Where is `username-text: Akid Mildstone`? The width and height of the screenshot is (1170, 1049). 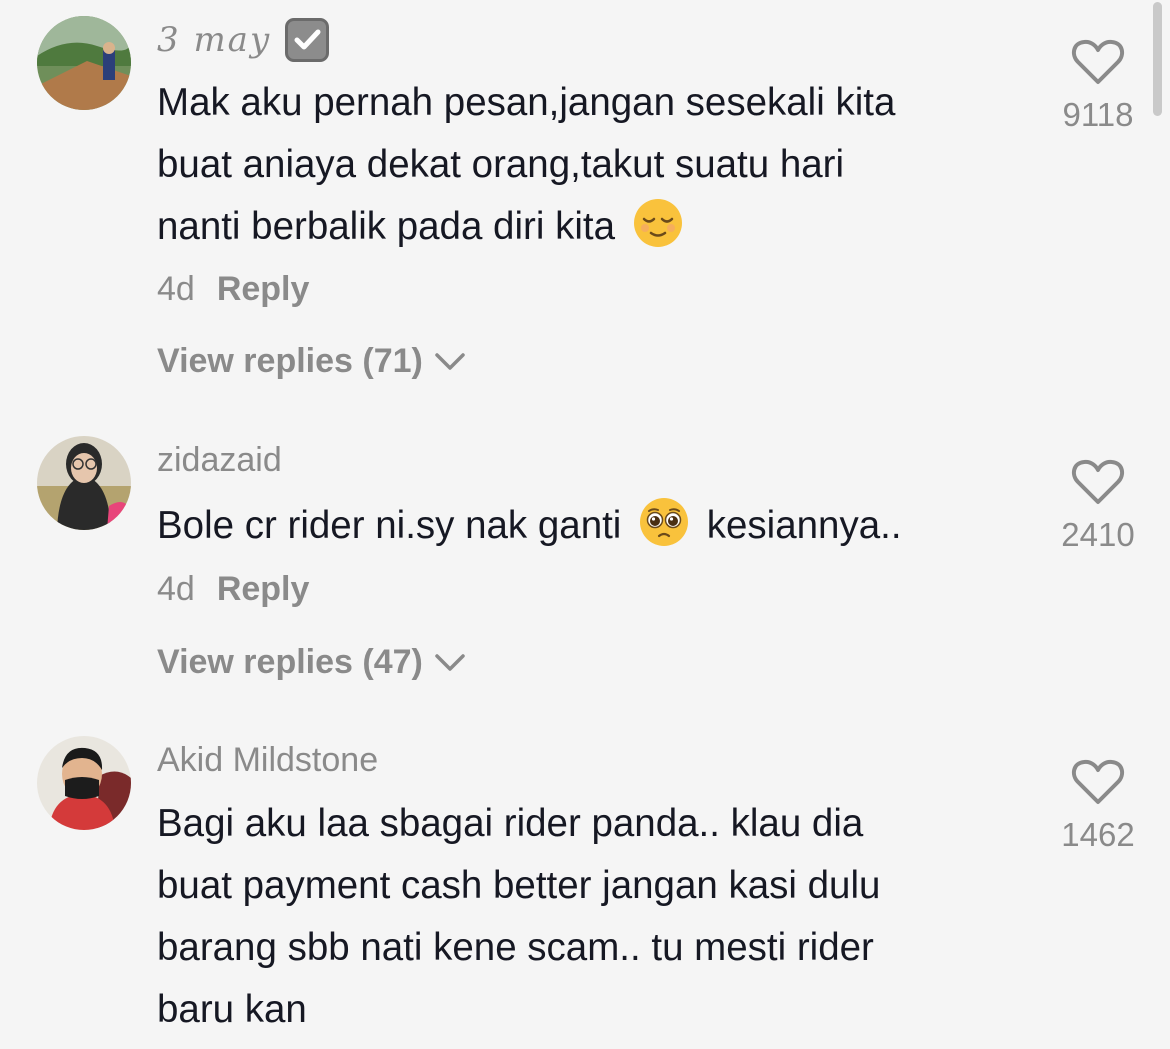
username-text: Akid Mildstone is located at coordinates (267, 760).